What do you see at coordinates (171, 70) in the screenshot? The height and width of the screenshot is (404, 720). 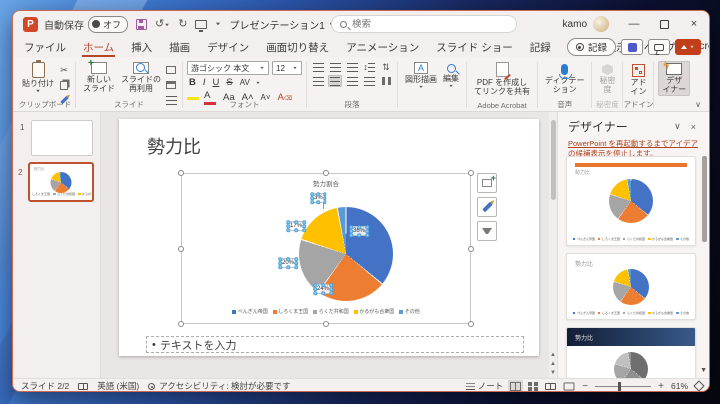 I see `layout-button` at bounding box center [171, 70].